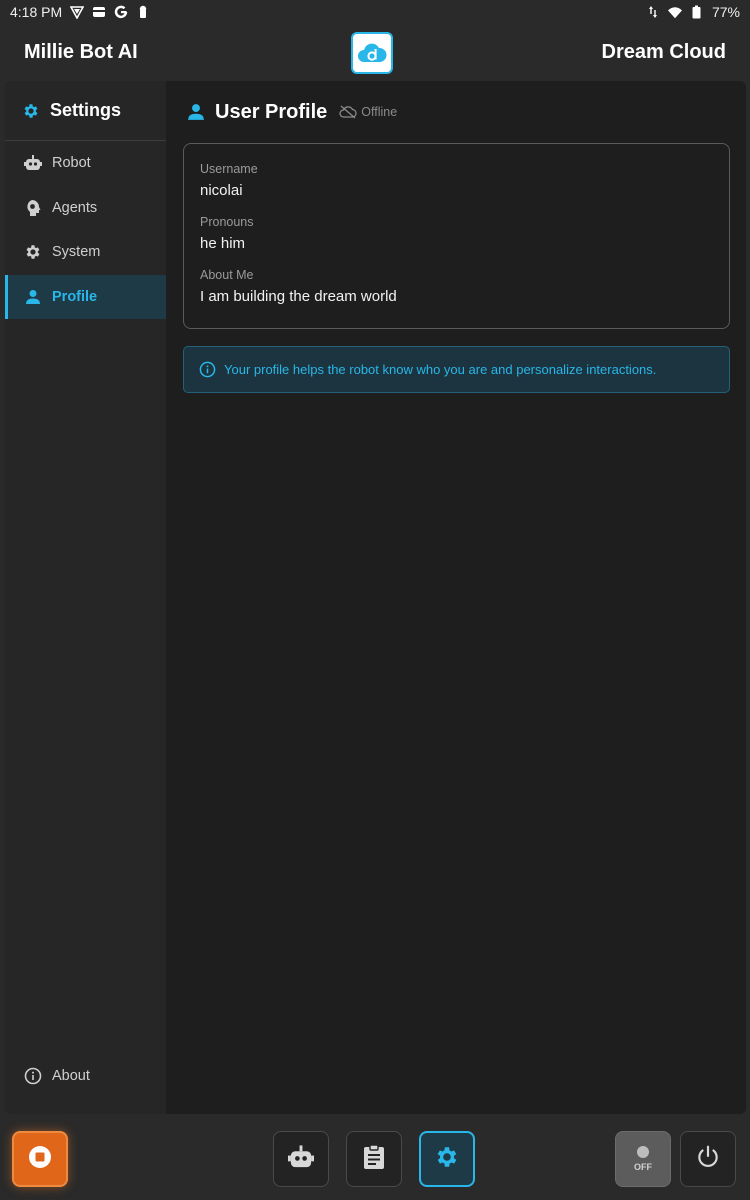 The image size is (750, 1200). I want to click on clipboard-icon, so click(374, 1159).